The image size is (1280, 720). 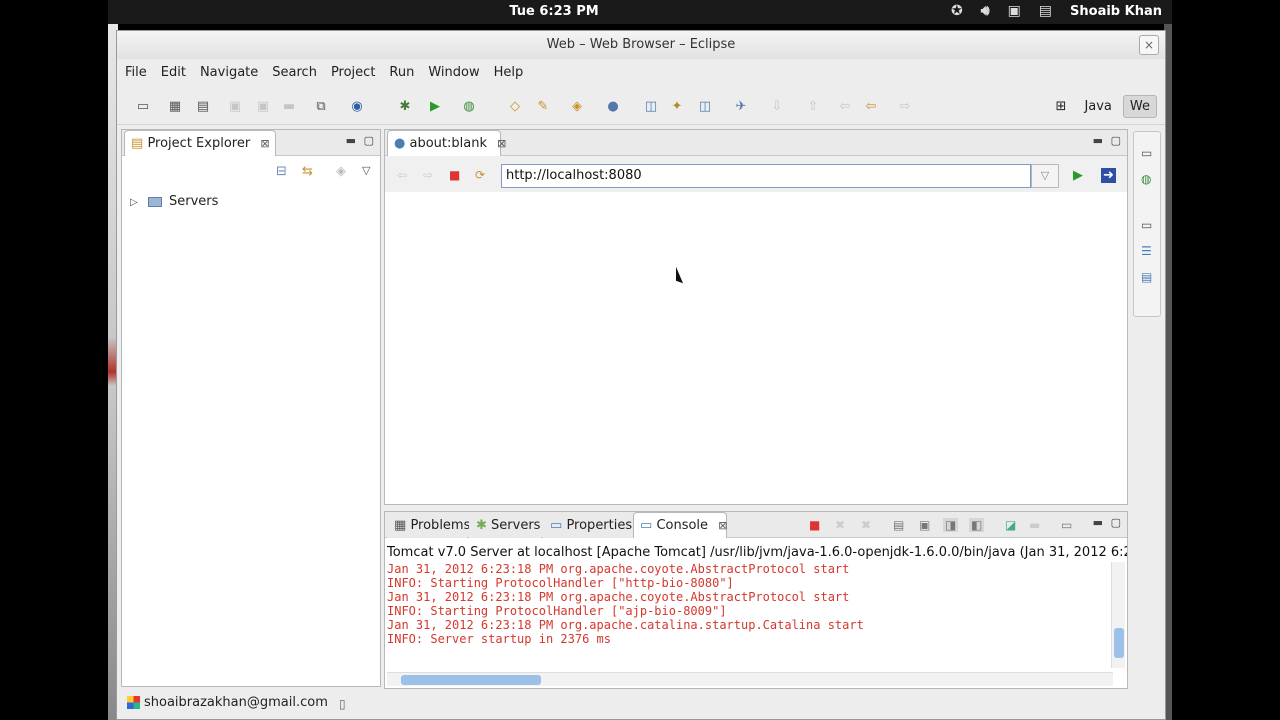 What do you see at coordinates (356, 73) in the screenshot?
I see `menu-project: Project` at bounding box center [356, 73].